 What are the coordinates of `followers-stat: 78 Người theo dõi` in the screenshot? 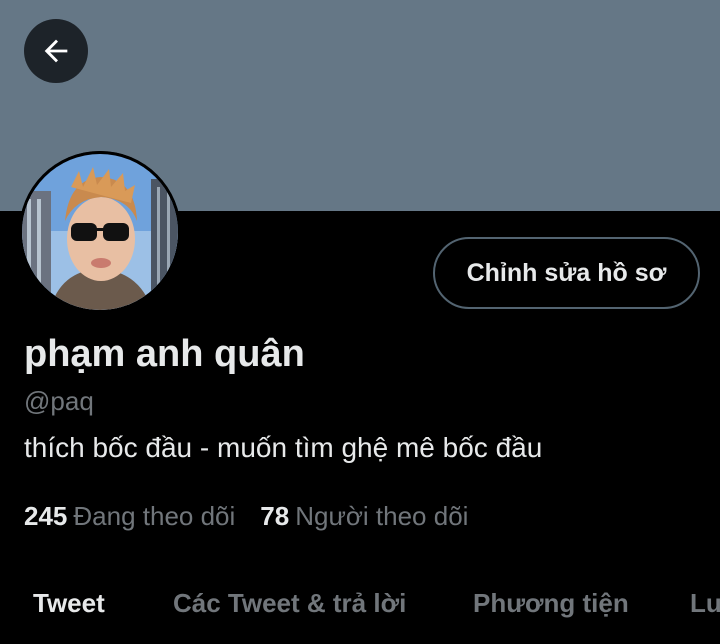 It's located at (364, 516).